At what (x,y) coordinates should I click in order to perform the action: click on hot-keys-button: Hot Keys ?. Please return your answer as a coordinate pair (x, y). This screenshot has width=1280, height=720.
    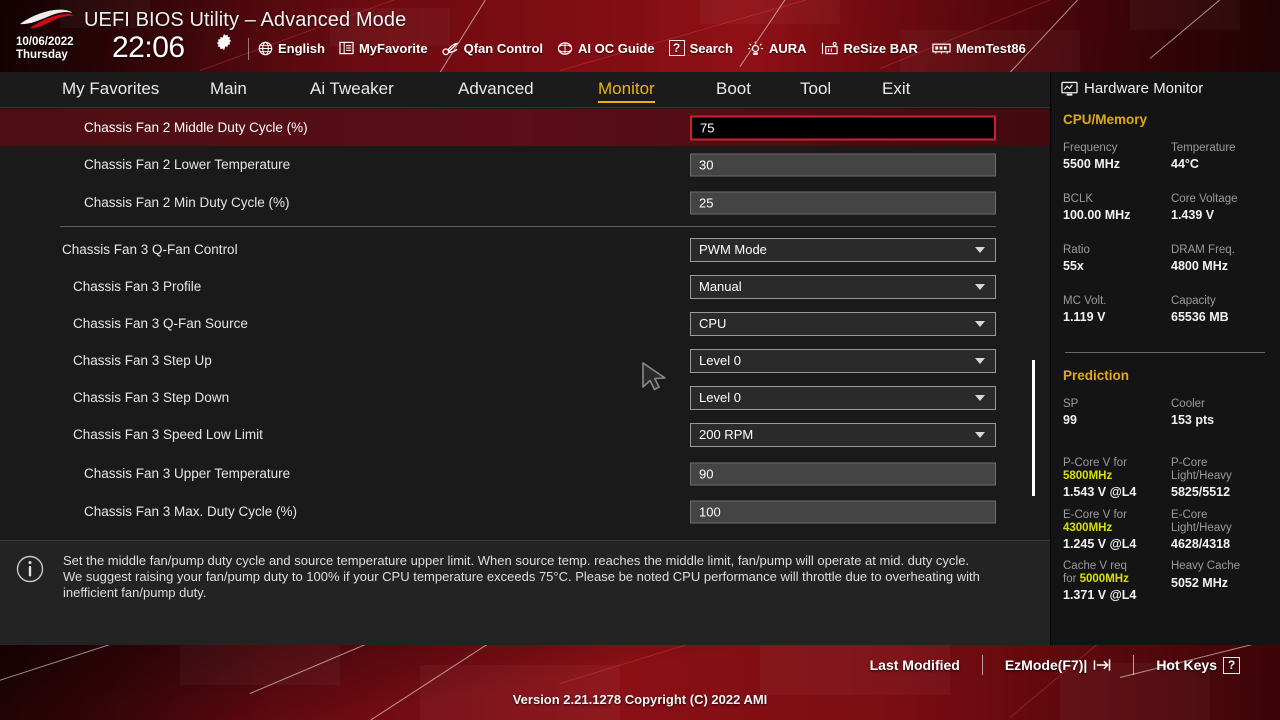
    Looking at the image, I should click on (1198, 665).